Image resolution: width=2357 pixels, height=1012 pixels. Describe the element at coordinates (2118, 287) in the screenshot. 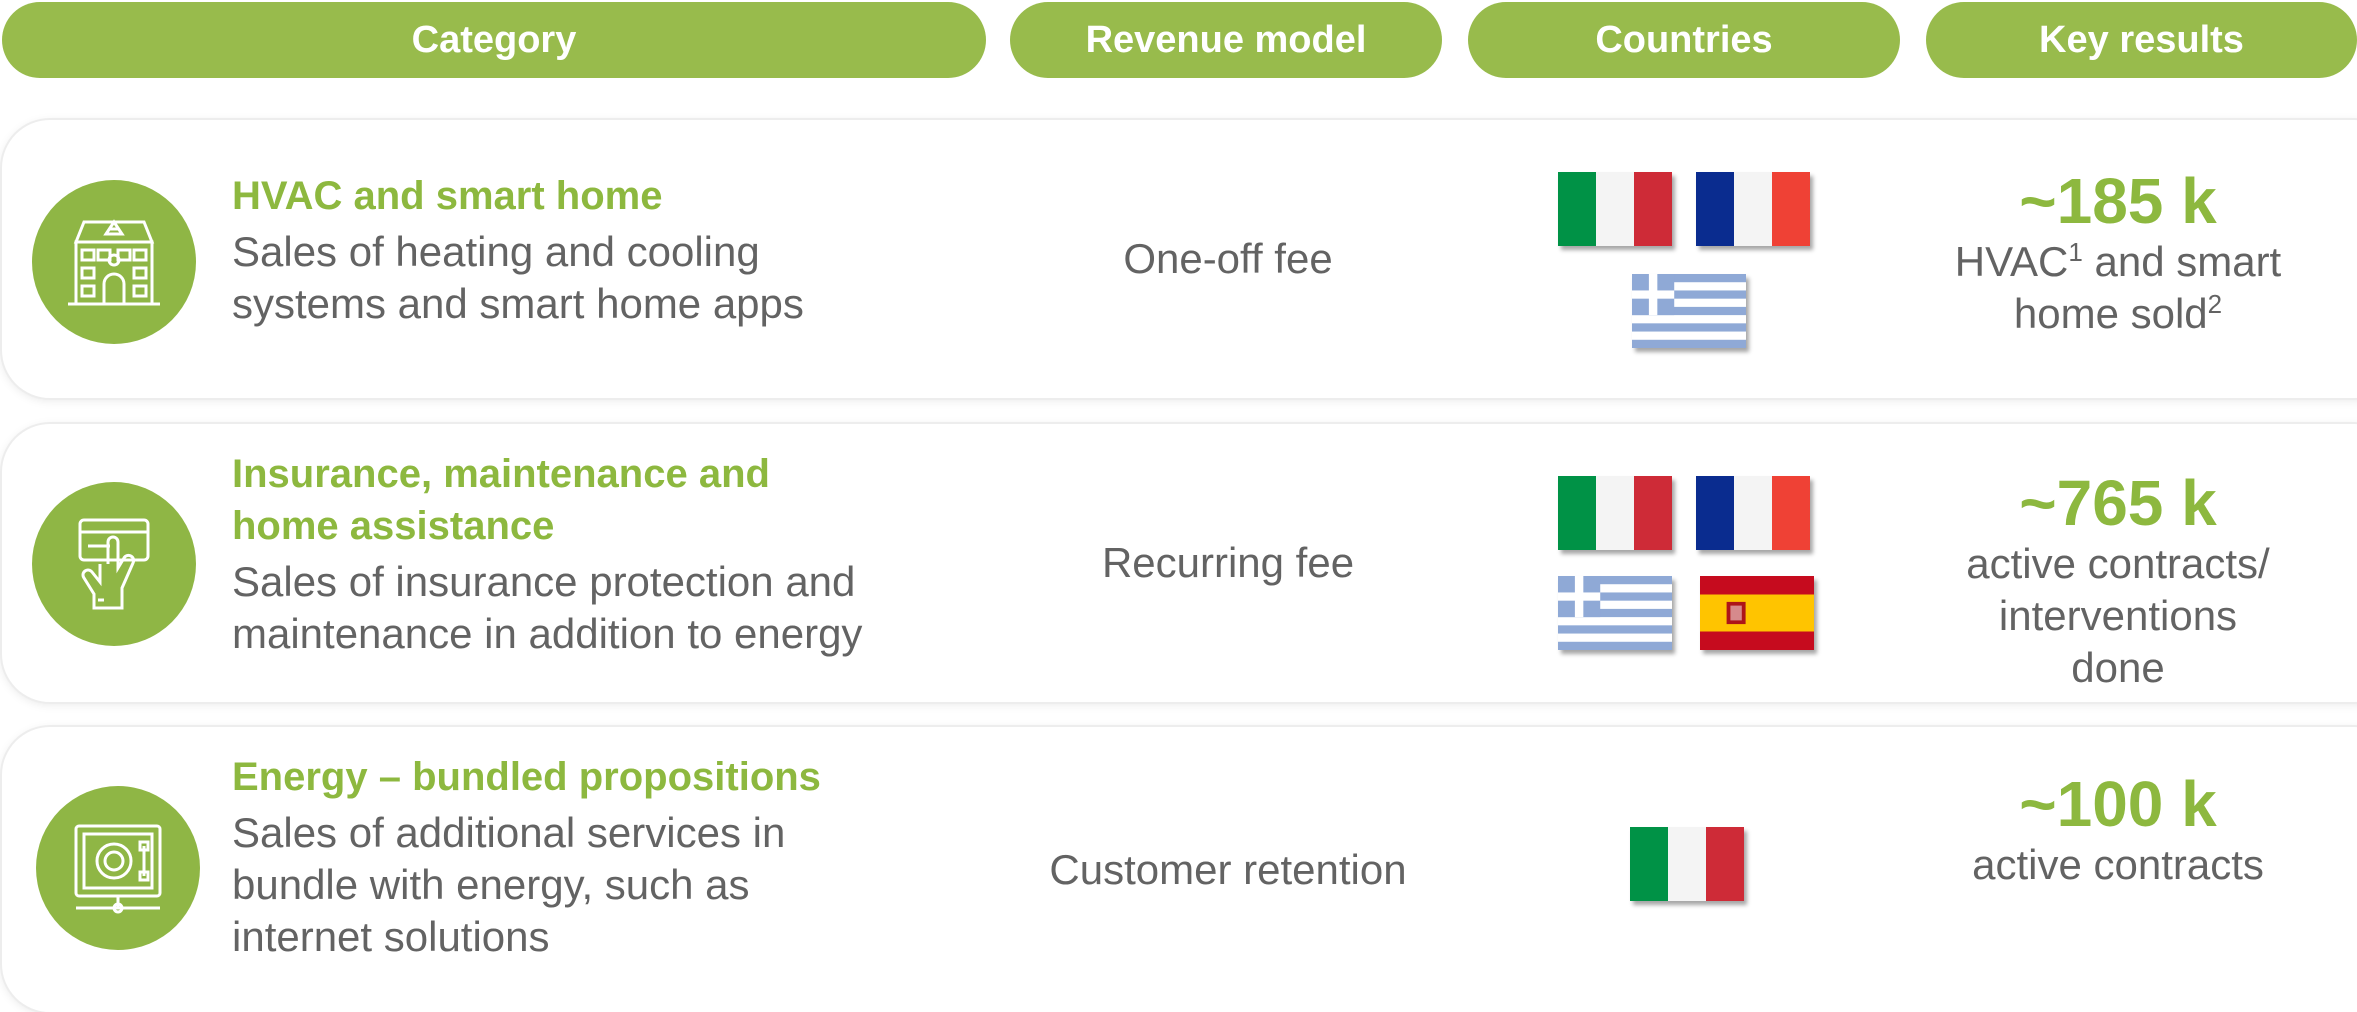

I see `key-result-description: HVAC1 and smart home sold2` at that location.